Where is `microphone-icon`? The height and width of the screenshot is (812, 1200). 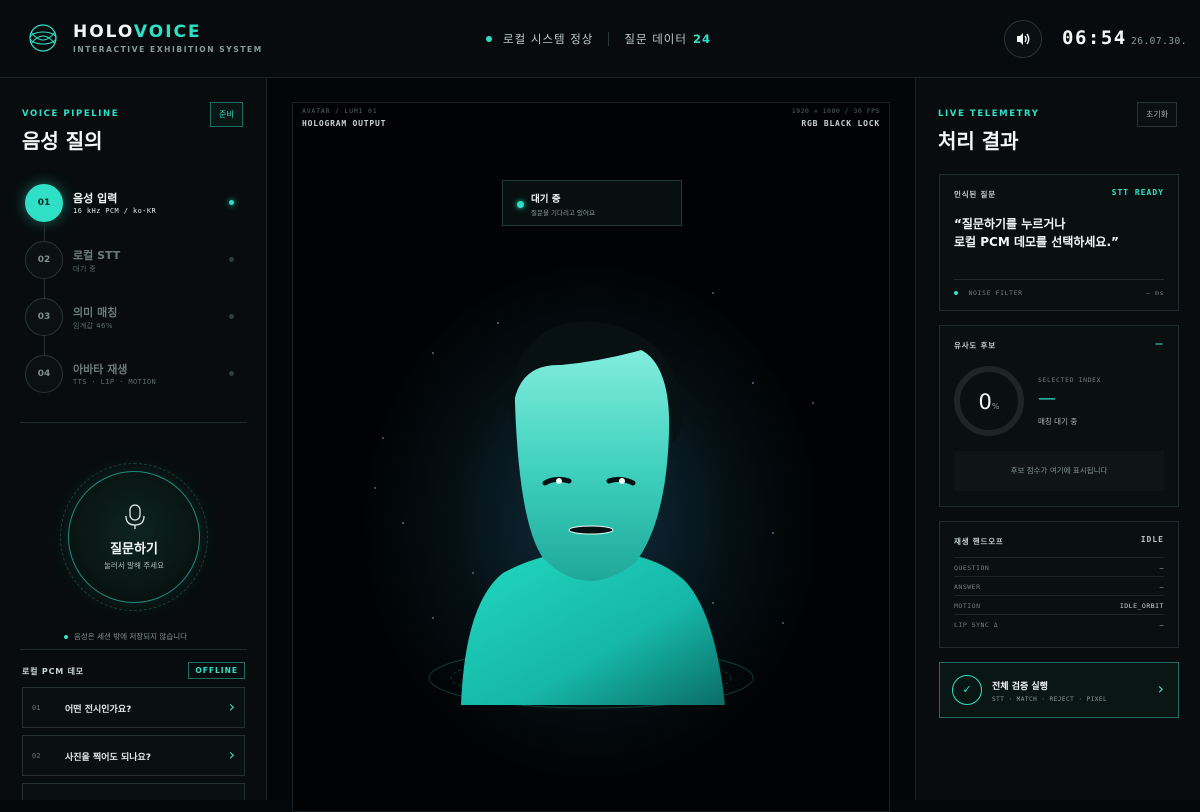 microphone-icon is located at coordinates (135, 516).